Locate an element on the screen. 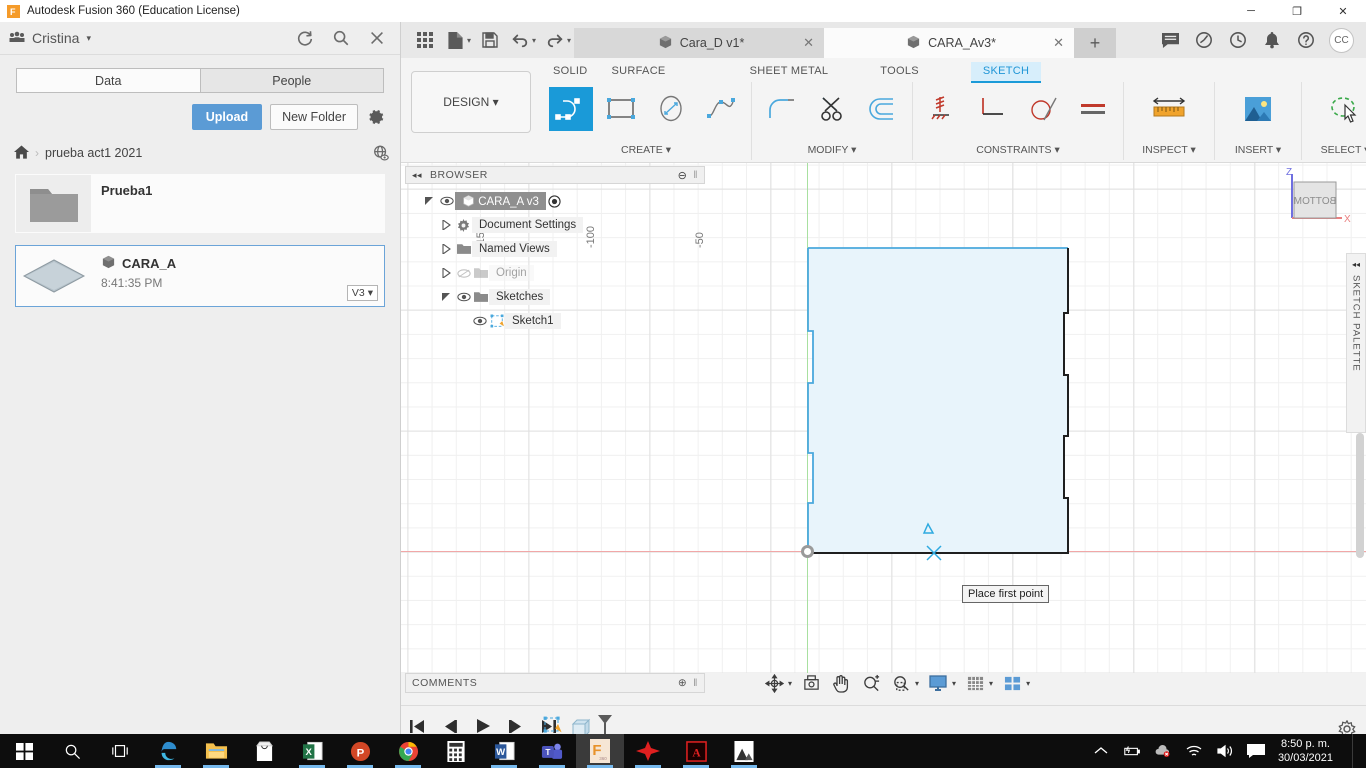 This screenshot has width=1366, height=768. show-desktop-button is located at coordinates (1355, 751).